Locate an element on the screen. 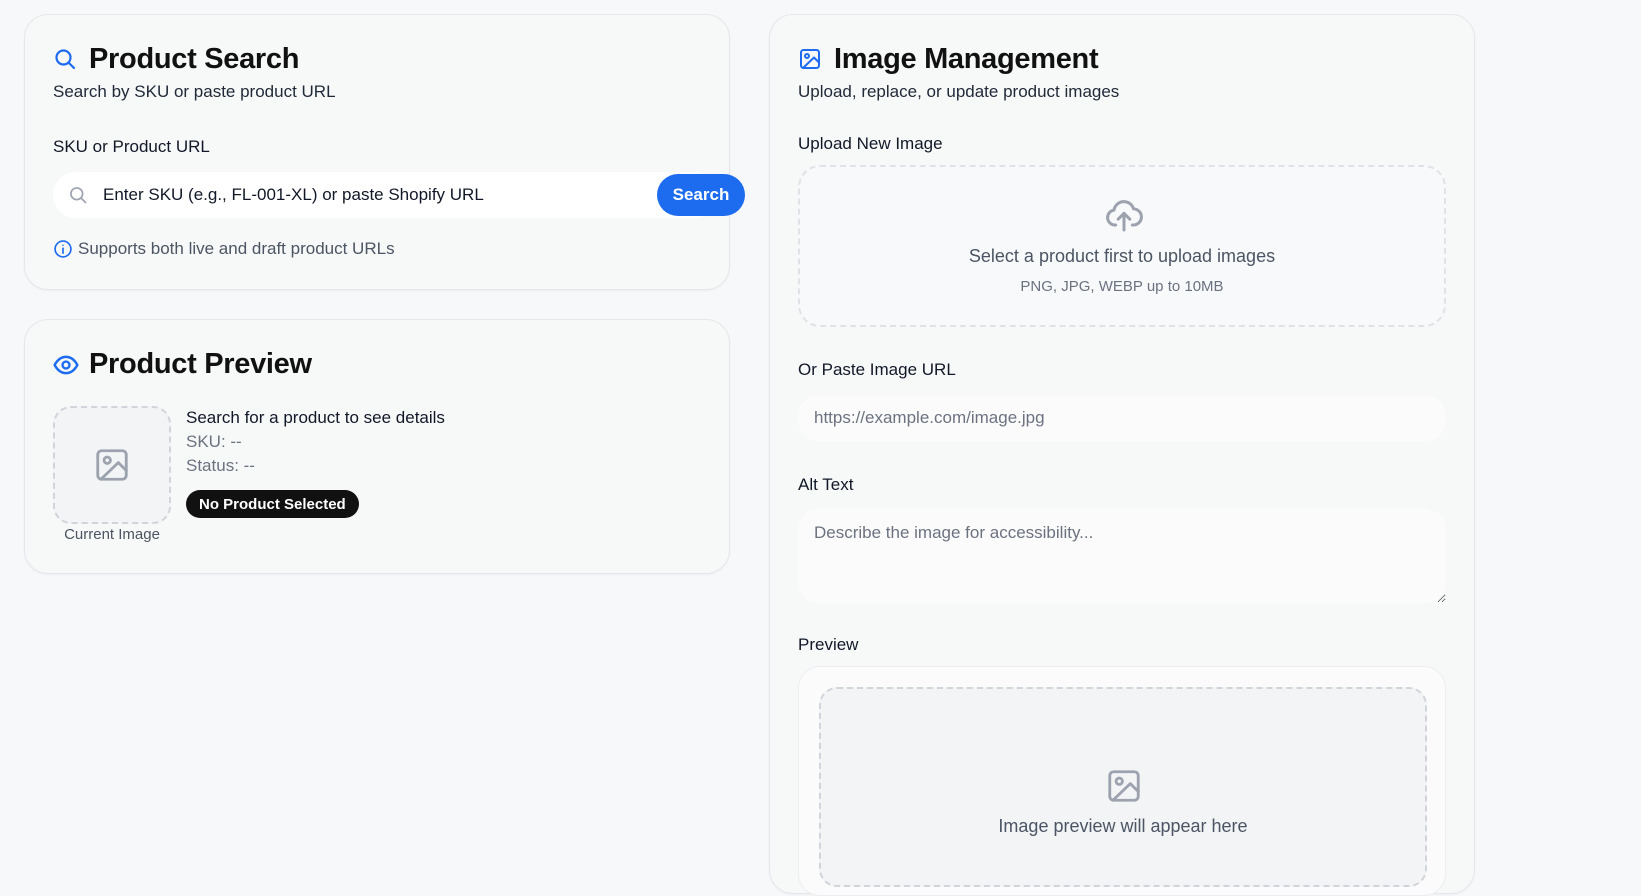 Image resolution: width=1641 pixels, height=896 pixels. upload-formats: PNG, JPG, WEBP up to 10MB is located at coordinates (1122, 286).